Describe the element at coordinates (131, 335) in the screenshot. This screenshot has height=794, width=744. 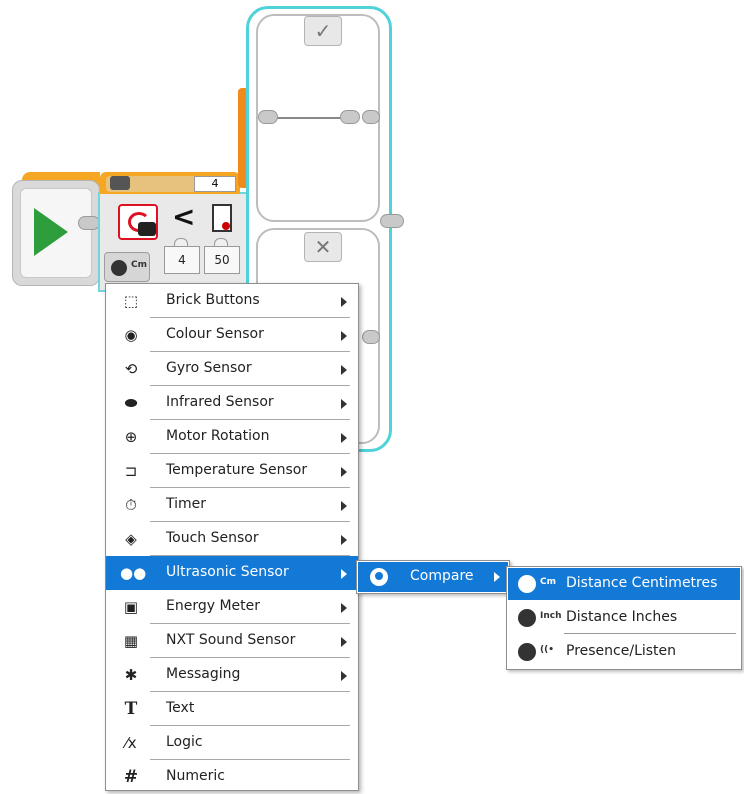
I see `colour-sensor-icon: ◉` at that location.